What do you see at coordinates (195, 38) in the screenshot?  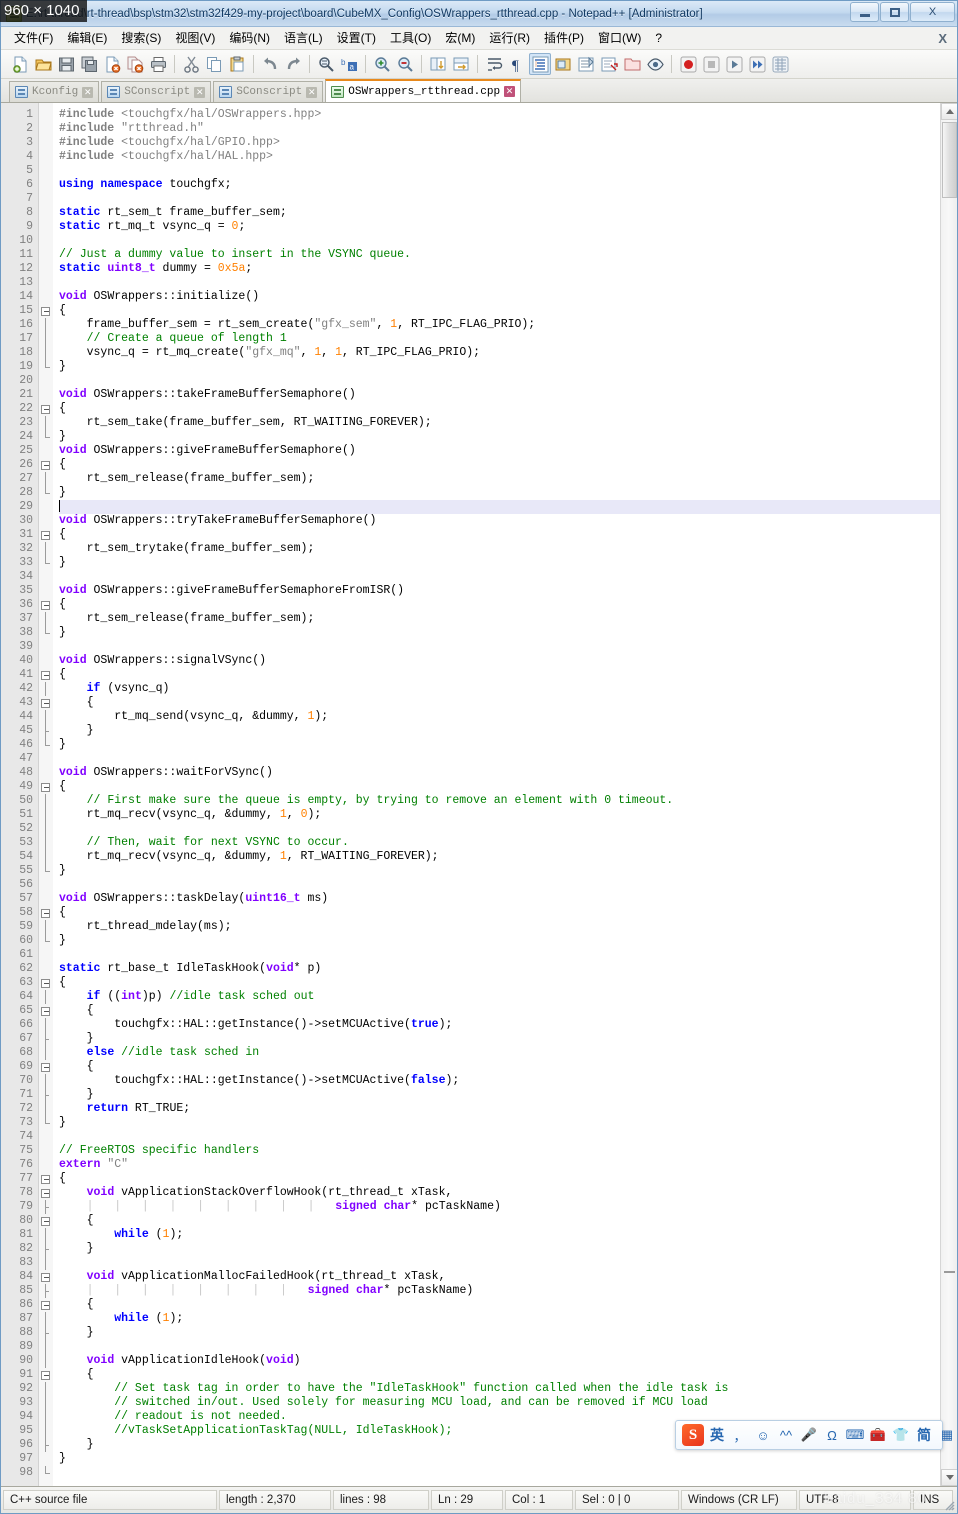 I see `menu-item-view: 视图(V)` at bounding box center [195, 38].